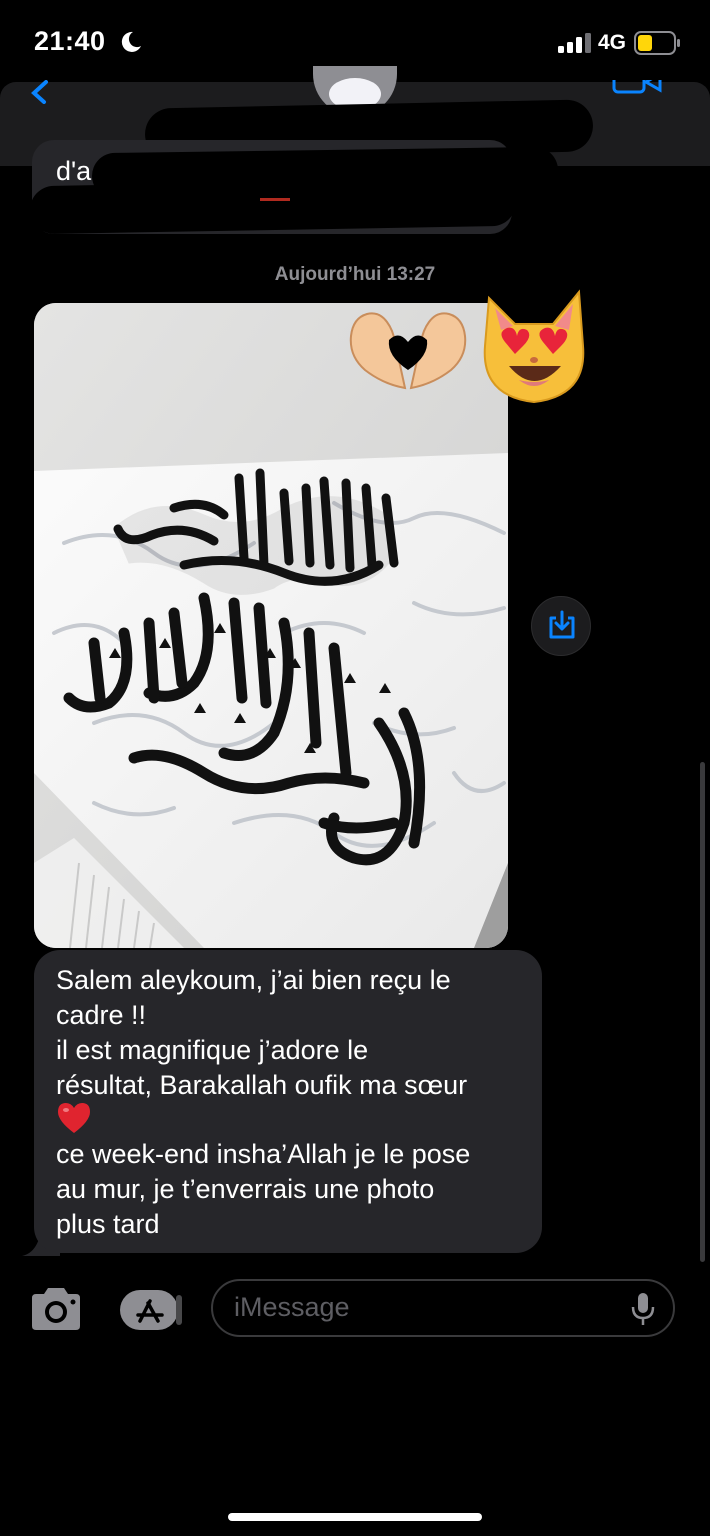  I want to click on message-timestamp: Aujourd’hui 13:27, so click(355, 274).